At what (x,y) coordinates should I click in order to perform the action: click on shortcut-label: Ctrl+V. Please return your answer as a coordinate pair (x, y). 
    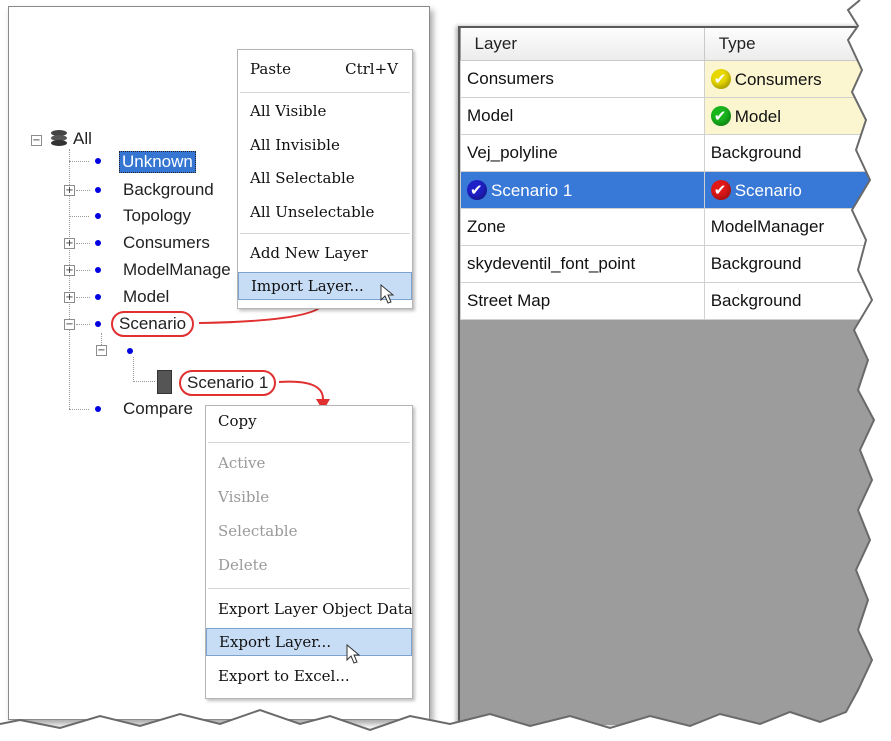
    Looking at the image, I should click on (371, 69).